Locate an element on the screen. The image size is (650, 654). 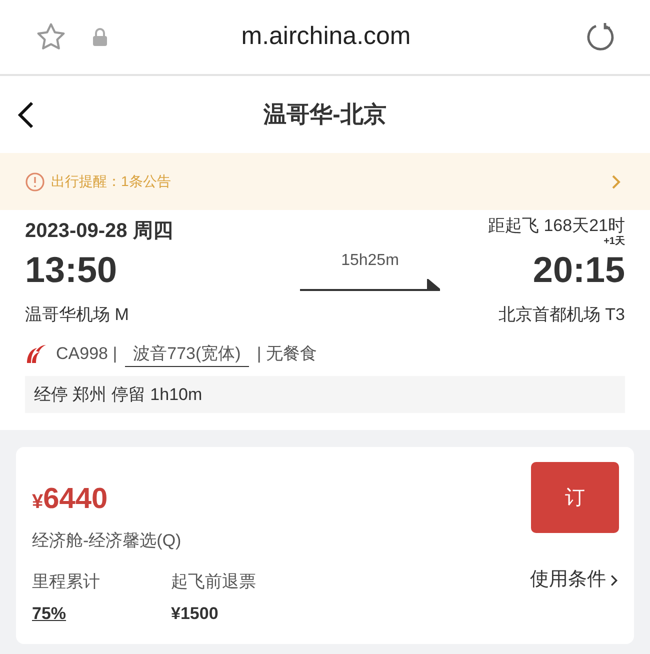
alert-icon is located at coordinates (35, 182).